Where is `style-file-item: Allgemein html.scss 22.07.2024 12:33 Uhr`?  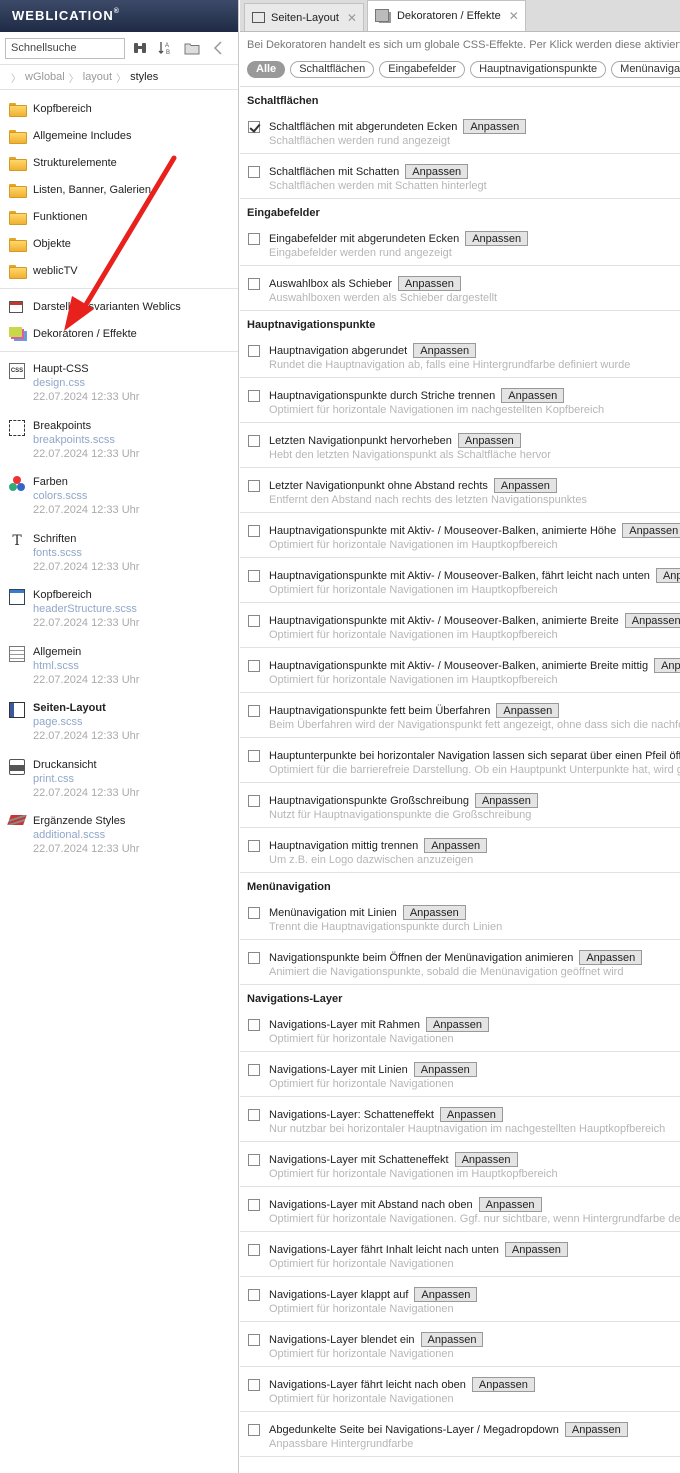
style-file-item: Allgemein html.scss 22.07.2024 12:33 Uhr is located at coordinates (119, 673).